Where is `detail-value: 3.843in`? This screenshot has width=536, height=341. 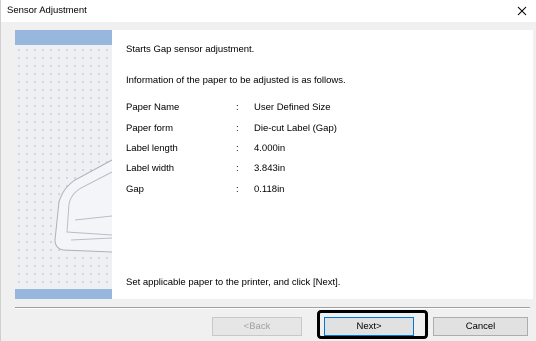
detail-value: 3.843in is located at coordinates (270, 168).